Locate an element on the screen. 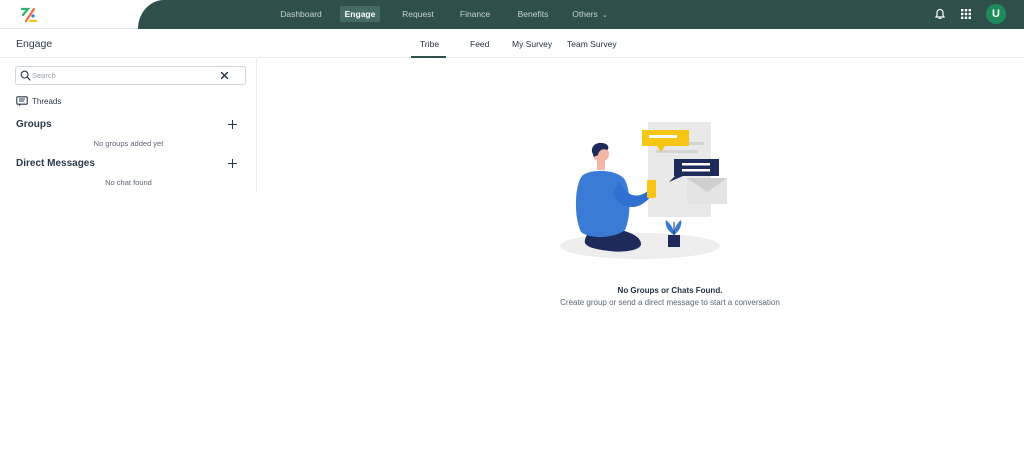  nav-item-request: Request is located at coordinates (418, 14).